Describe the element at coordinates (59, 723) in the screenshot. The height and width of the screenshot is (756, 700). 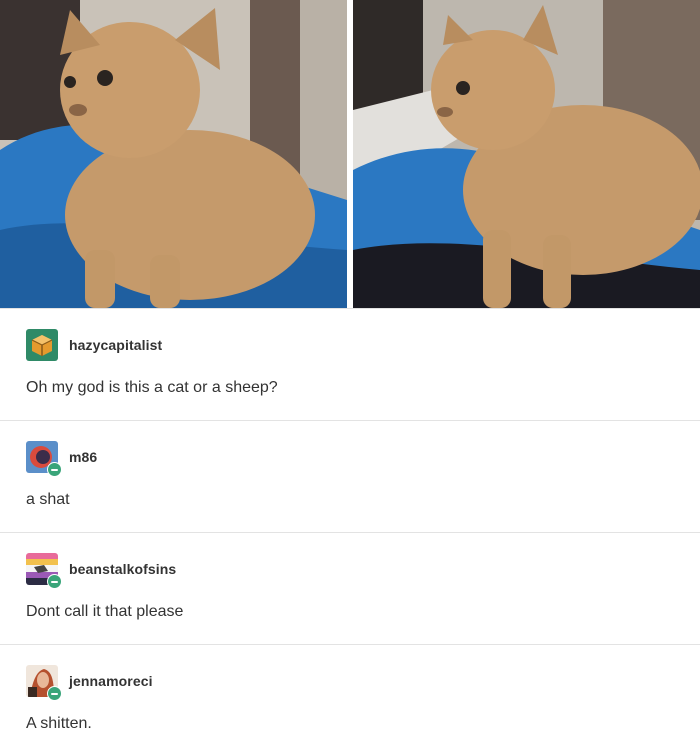
I see `reply-text: A shitten.` at that location.